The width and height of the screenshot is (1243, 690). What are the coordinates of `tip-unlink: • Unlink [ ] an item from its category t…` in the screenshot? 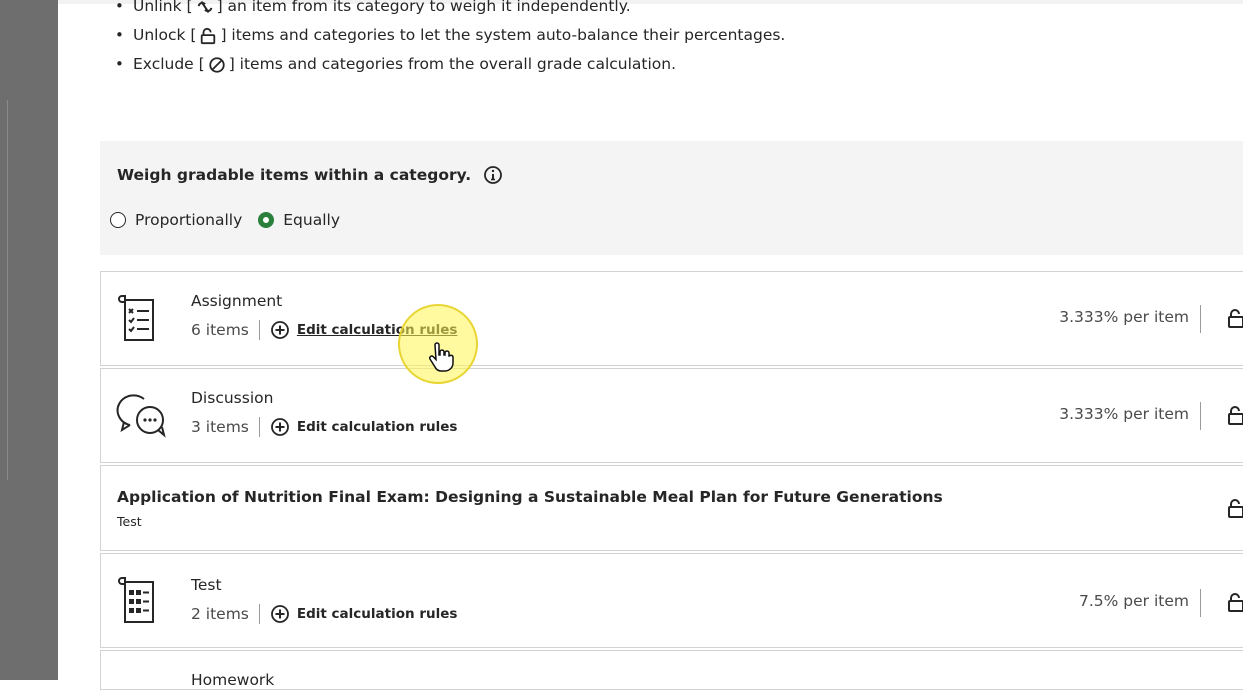 It's located at (665, 10).